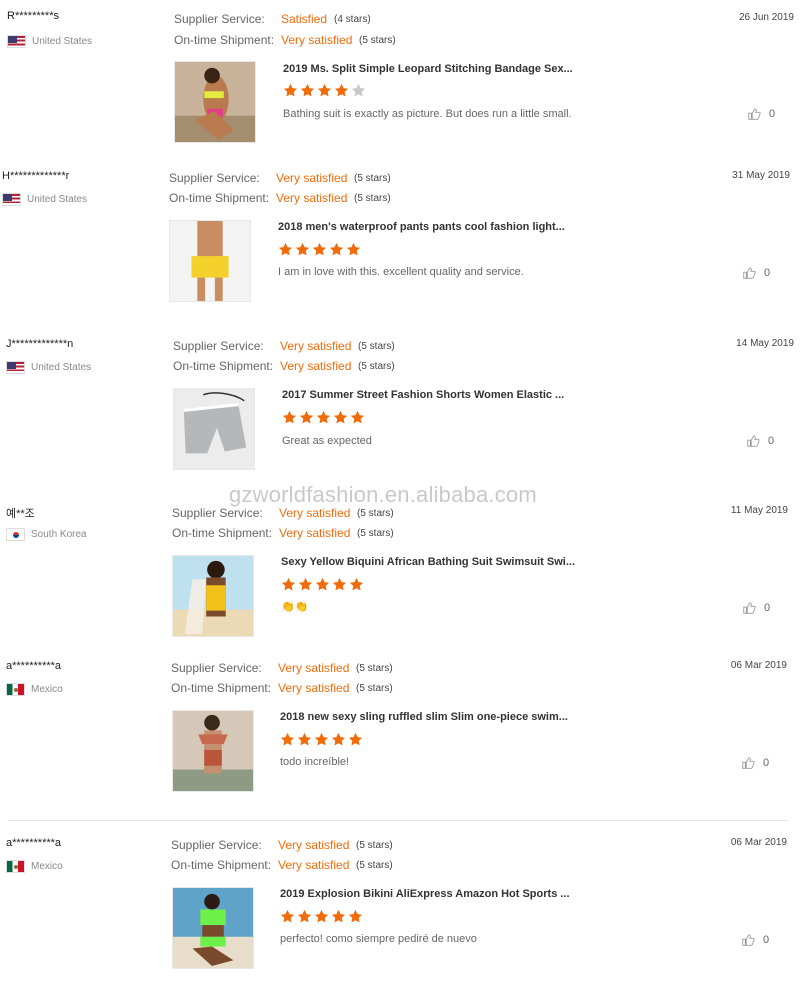  What do you see at coordinates (765, 343) in the screenshot?
I see `review-date: 14 May 2019` at bounding box center [765, 343].